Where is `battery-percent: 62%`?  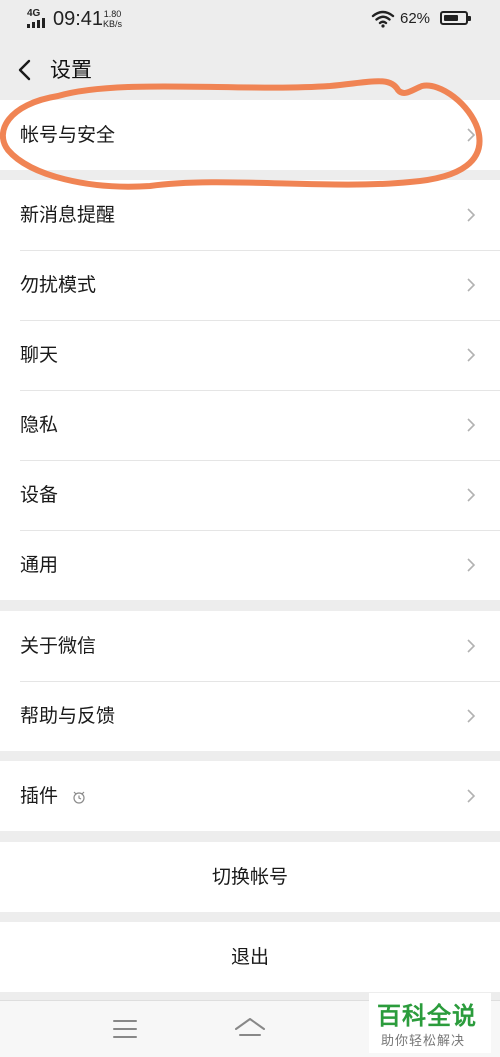 battery-percent: 62% is located at coordinates (415, 18).